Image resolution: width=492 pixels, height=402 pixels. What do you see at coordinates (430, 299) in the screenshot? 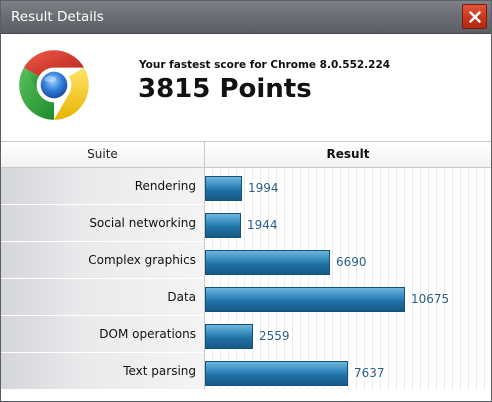
I see `score-value-label: 10675` at bounding box center [430, 299].